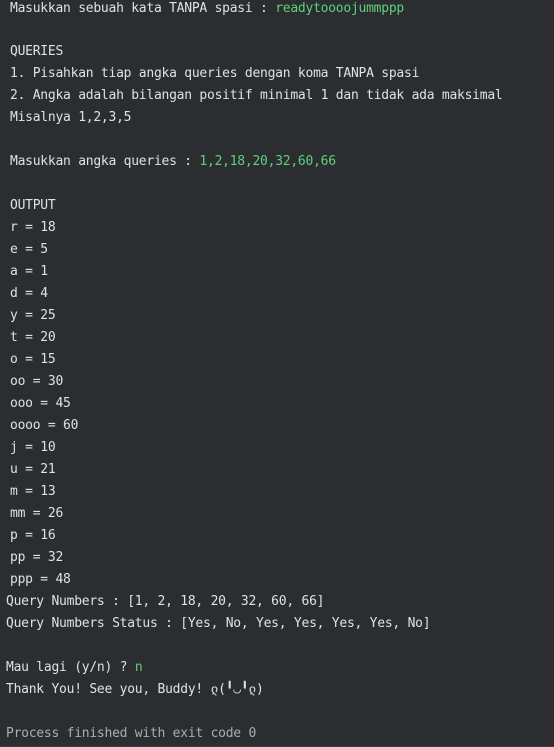  What do you see at coordinates (339, 8) in the screenshot?
I see `word-input-value: readytoooojummppp` at bounding box center [339, 8].